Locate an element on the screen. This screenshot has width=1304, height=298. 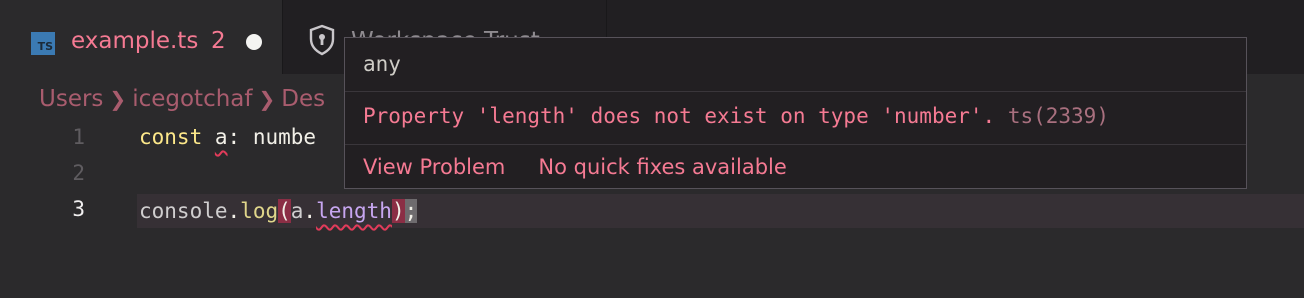
code-token: : numbe is located at coordinates (272, 137).